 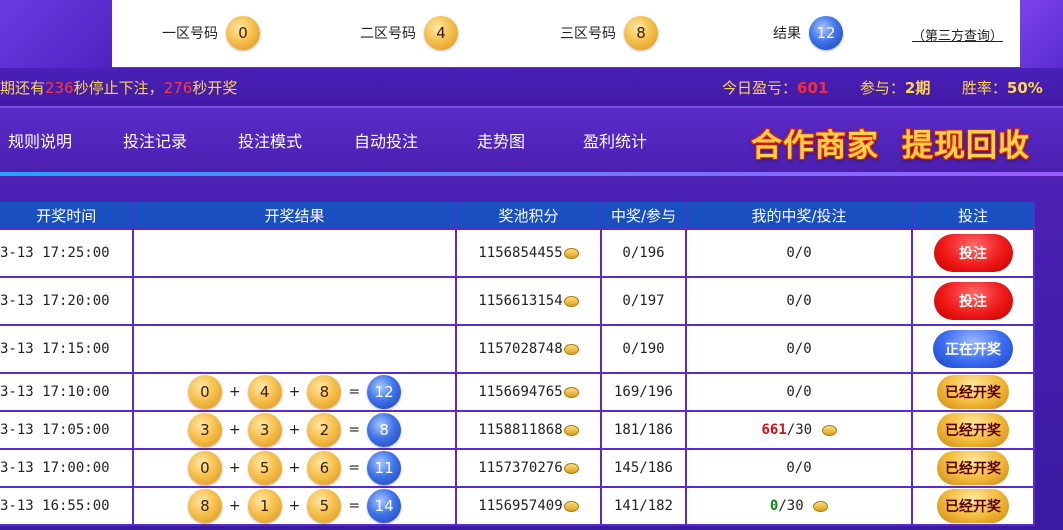 What do you see at coordinates (520, 253) in the screenshot?
I see `pool-points: 1156854455` at bounding box center [520, 253].